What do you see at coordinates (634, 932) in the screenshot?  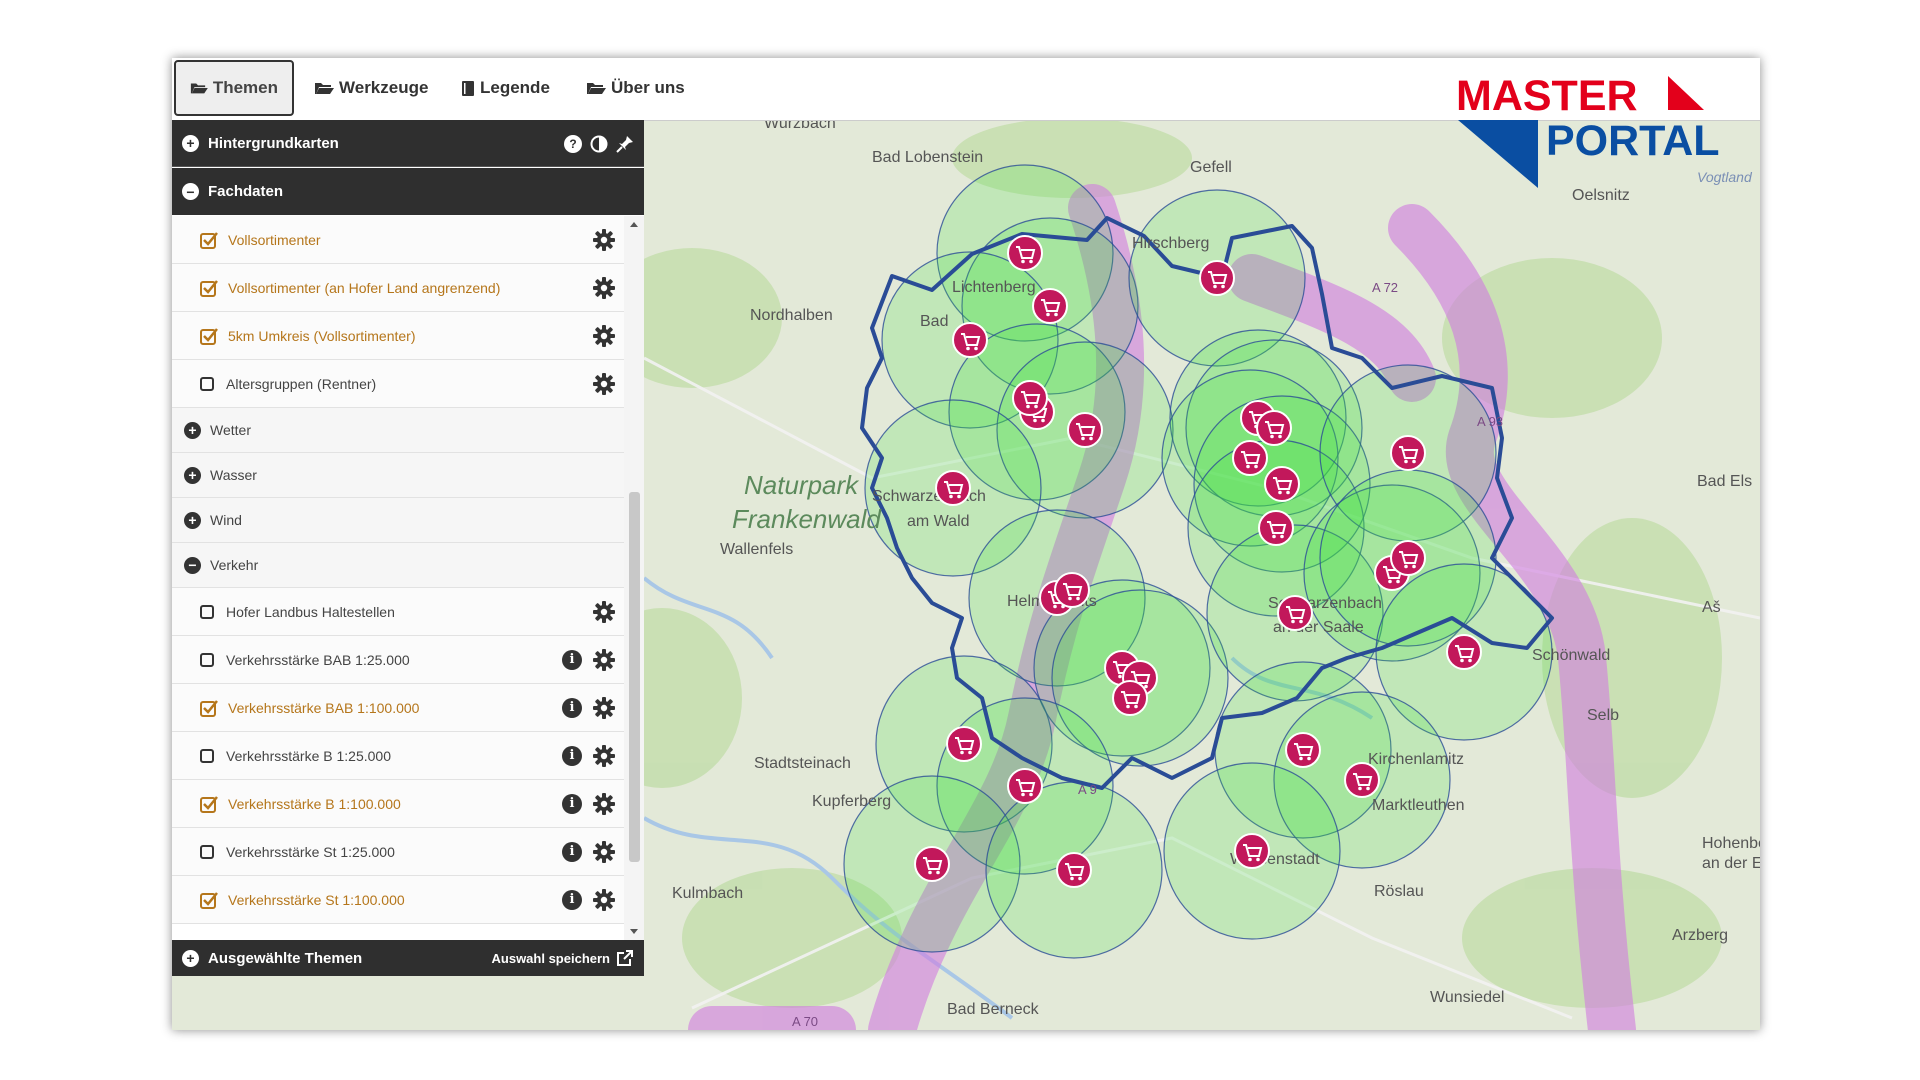 I see `scroll-down-arrow-icon` at bounding box center [634, 932].